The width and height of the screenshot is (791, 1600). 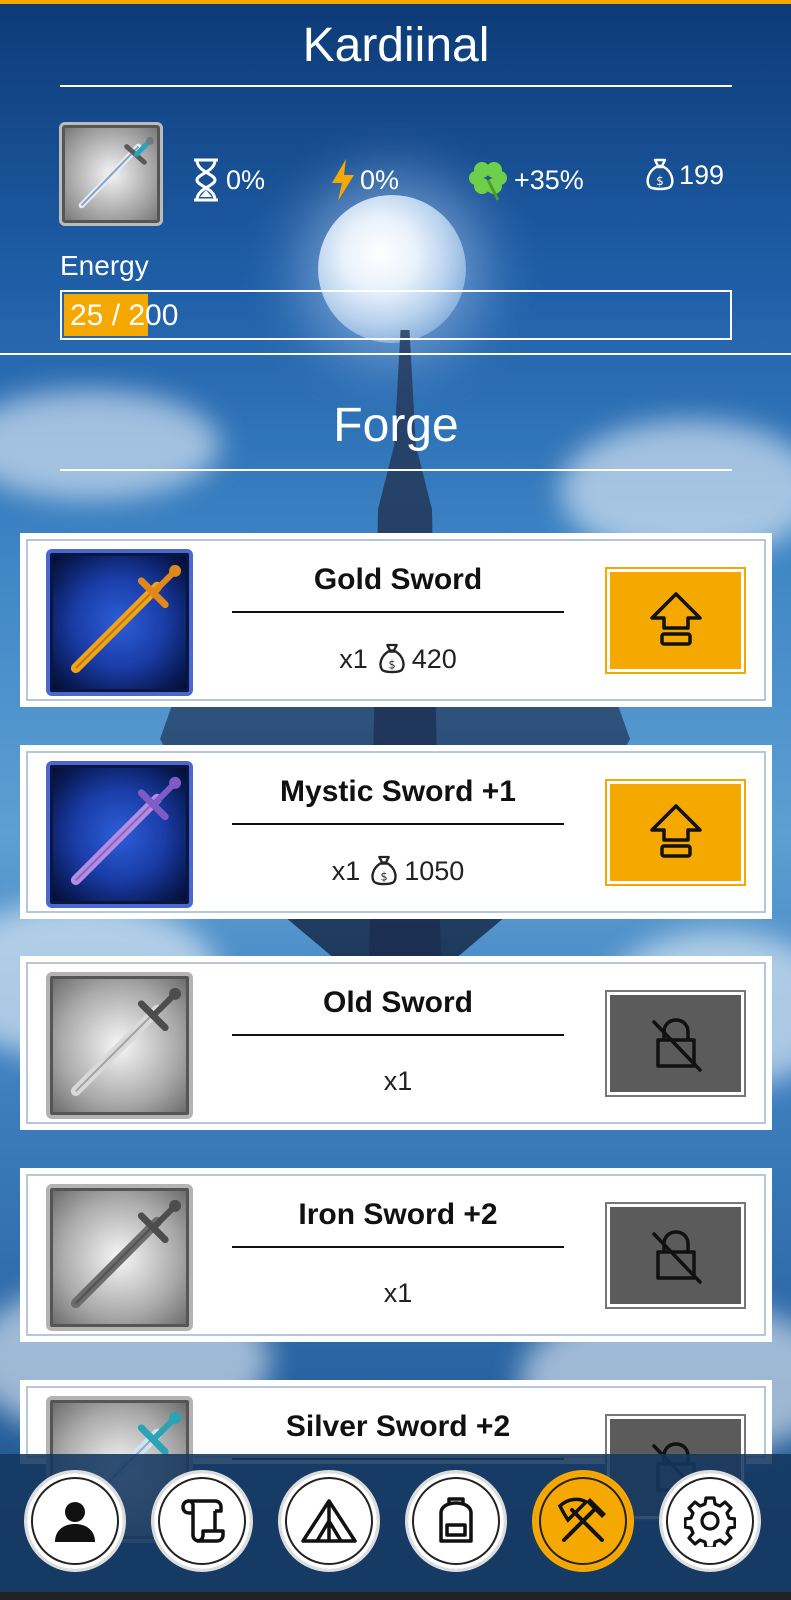 I want to click on clover-icon, so click(x=488, y=181).